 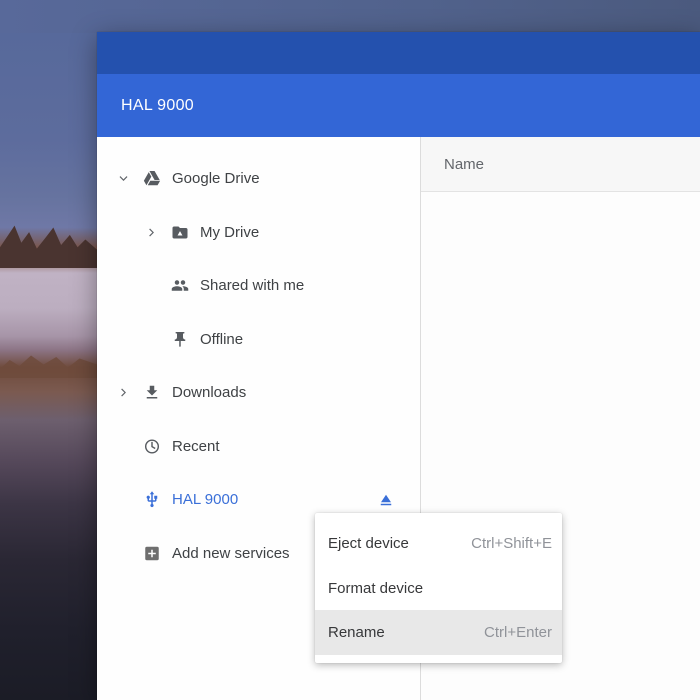 I want to click on context-menu-item-eject-device: Eject device Ctrl+Shift+E, so click(x=438, y=543).